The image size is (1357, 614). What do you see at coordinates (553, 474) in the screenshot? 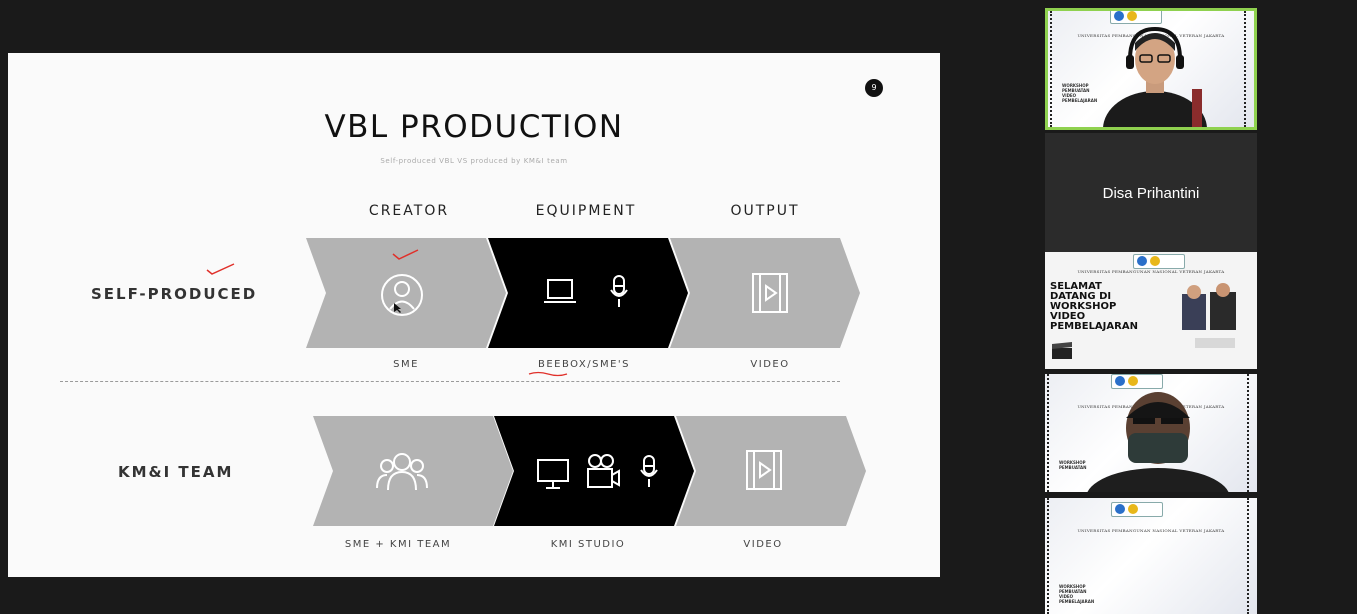
I see `monitor-icon` at bounding box center [553, 474].